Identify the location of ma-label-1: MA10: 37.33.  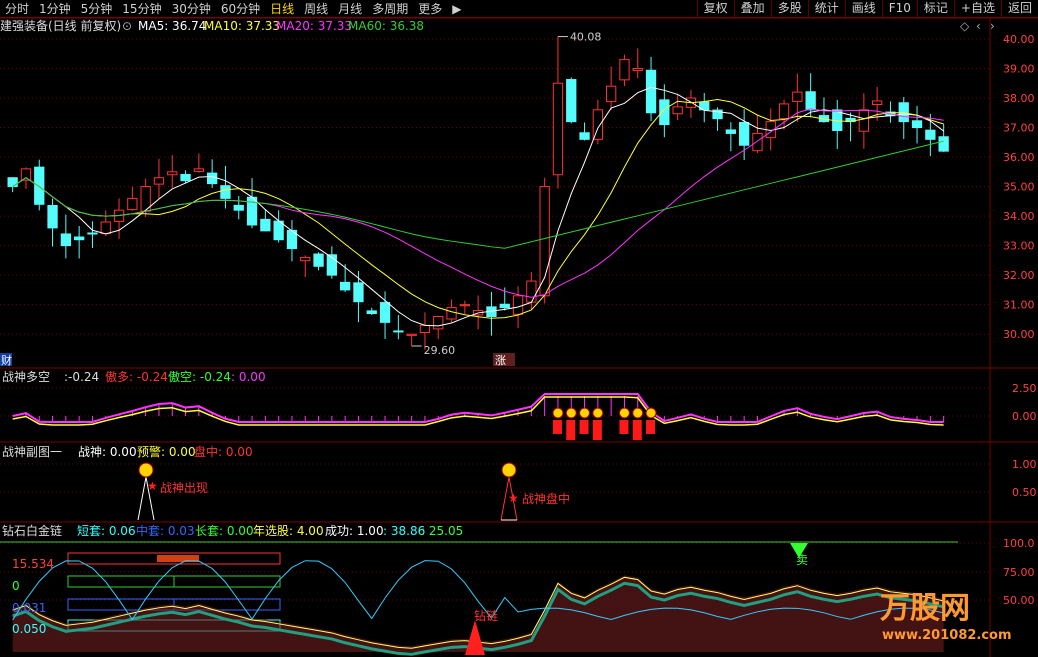
(242, 26).